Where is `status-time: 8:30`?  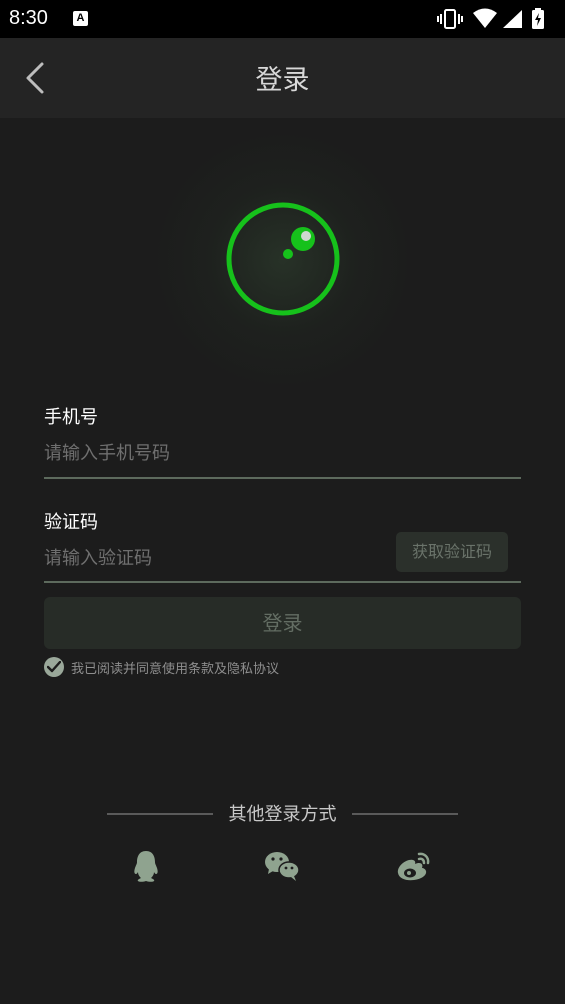
status-time: 8:30 is located at coordinates (28, 18).